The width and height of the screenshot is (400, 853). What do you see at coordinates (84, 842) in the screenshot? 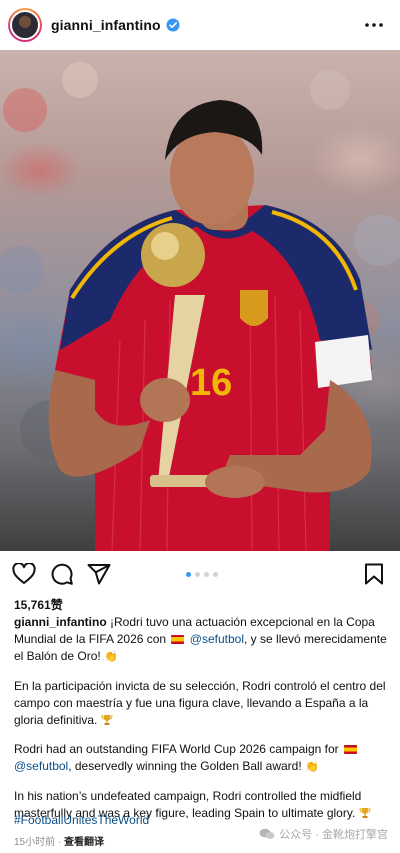
I see `see-translation-link: 查看翻译` at bounding box center [84, 842].